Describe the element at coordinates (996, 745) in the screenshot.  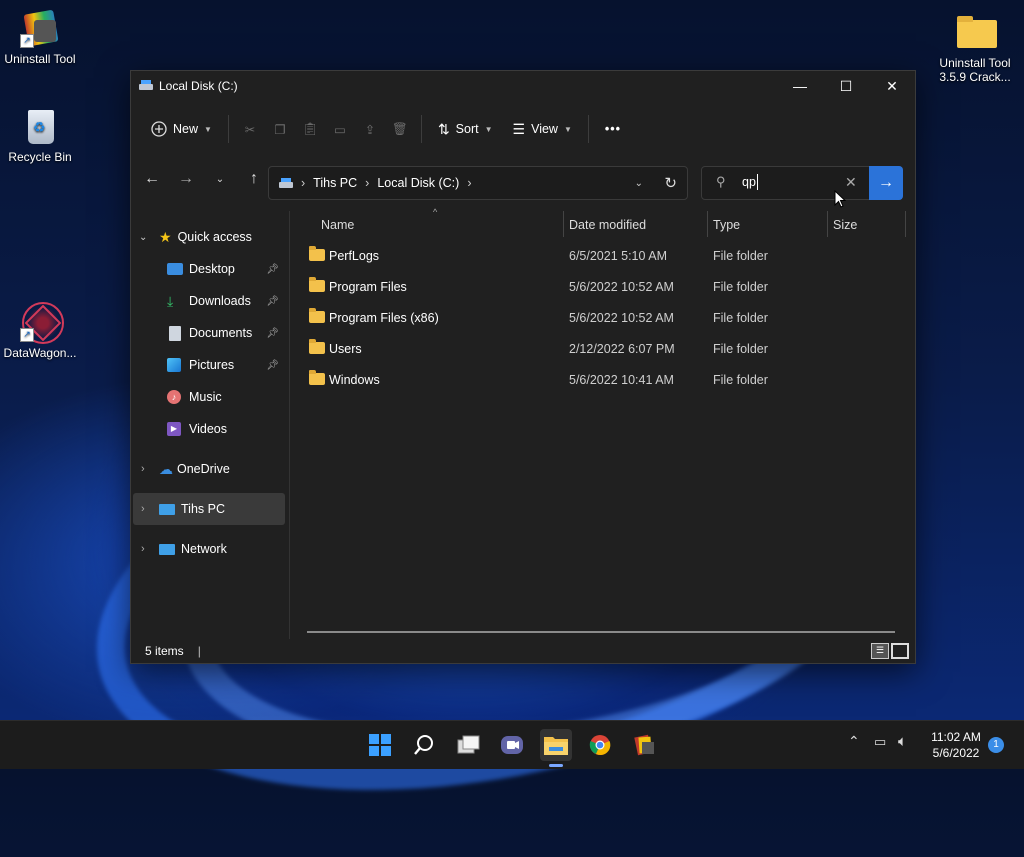
I see `notification-badge: 1` at that location.